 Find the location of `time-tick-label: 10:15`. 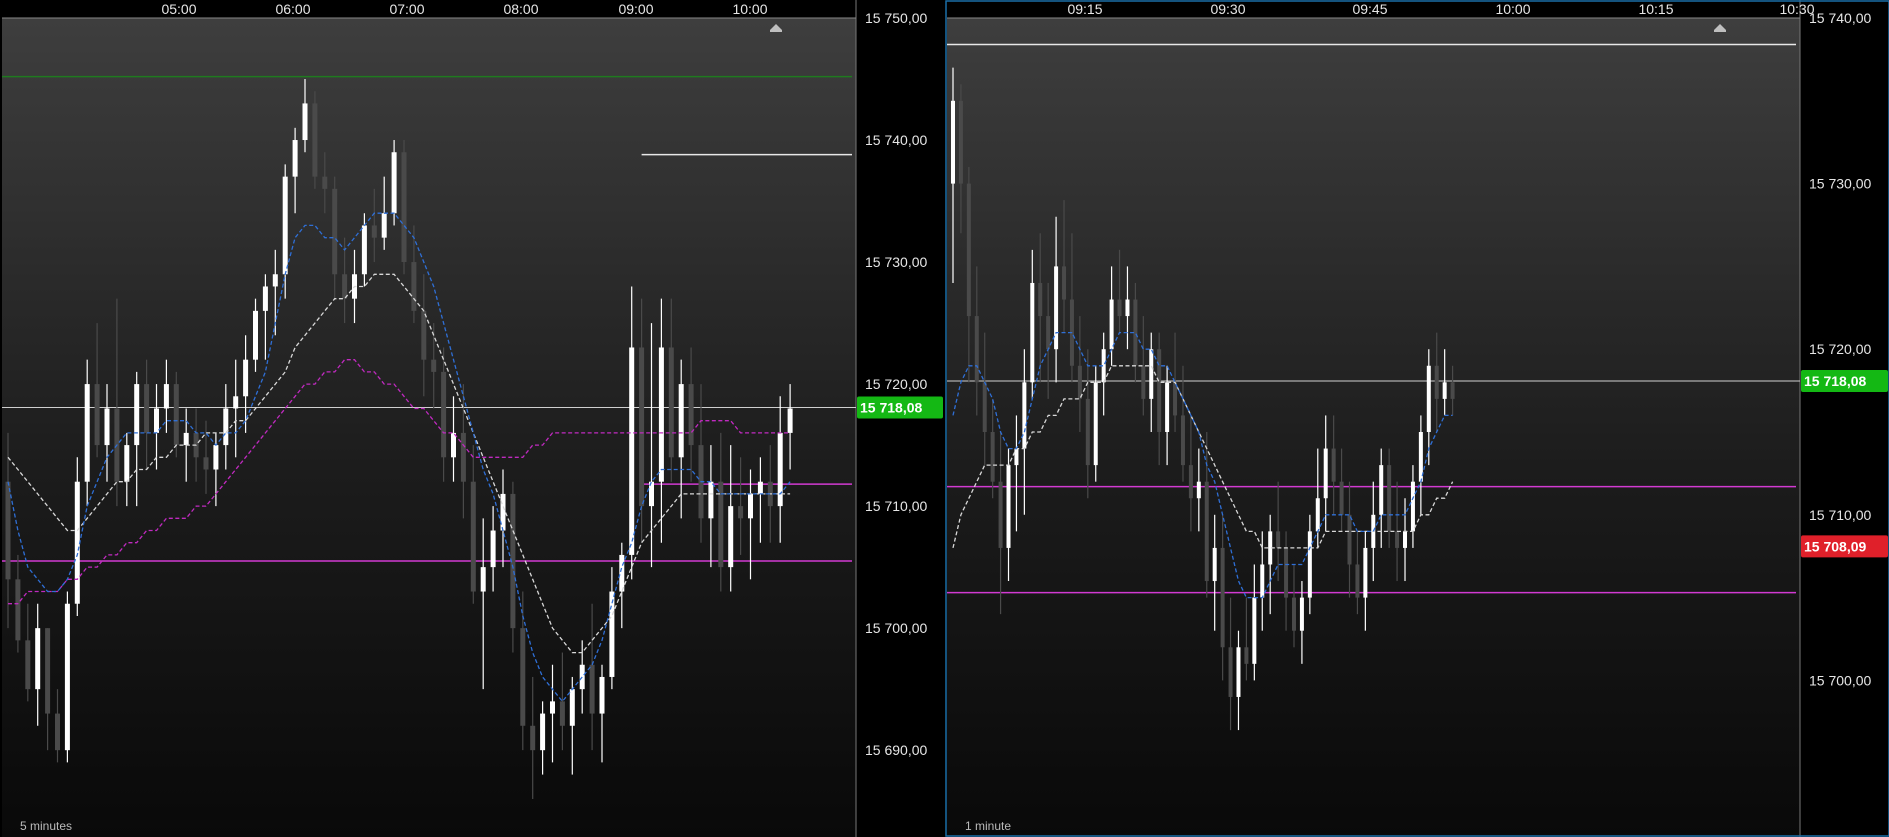

time-tick-label: 10:15 is located at coordinates (1655, 9).